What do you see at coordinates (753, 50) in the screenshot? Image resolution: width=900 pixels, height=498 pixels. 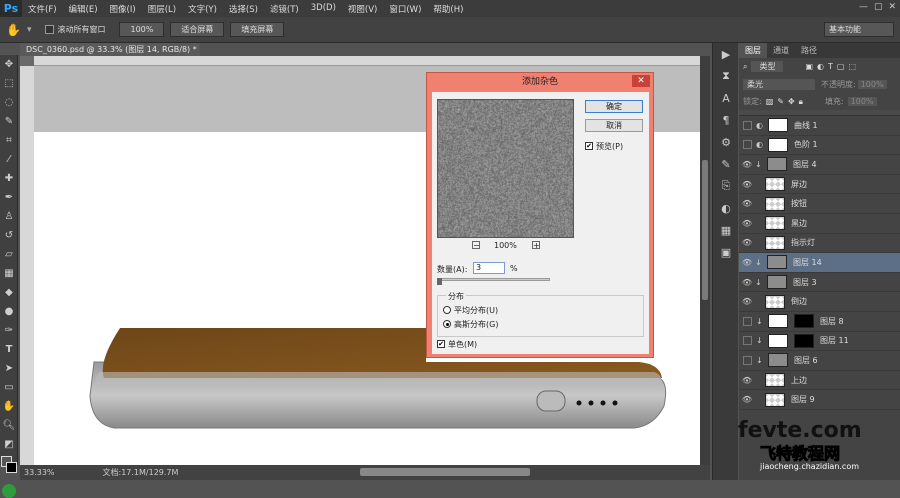 I see `tab-layers: 图层` at bounding box center [753, 50].